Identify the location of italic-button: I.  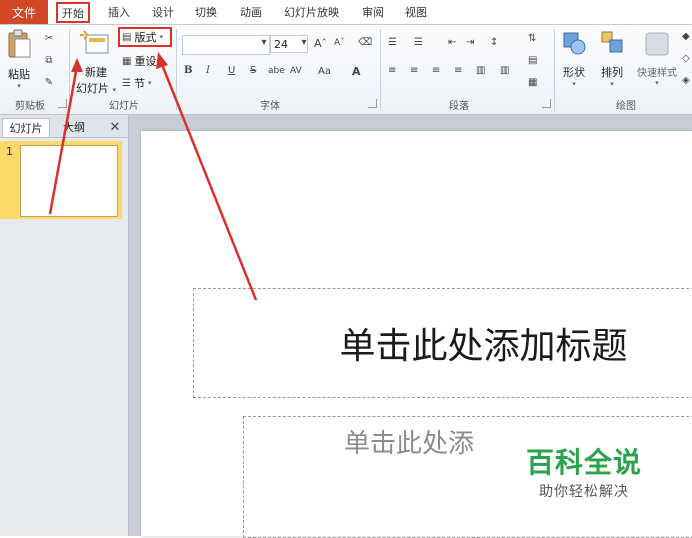
(208, 70).